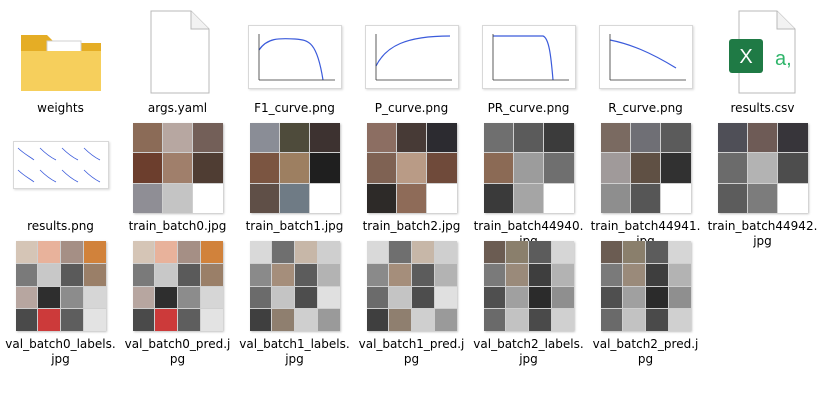 Image resolution: width=819 pixels, height=409 pixels. I want to click on file-name: results.png, so click(60, 226).